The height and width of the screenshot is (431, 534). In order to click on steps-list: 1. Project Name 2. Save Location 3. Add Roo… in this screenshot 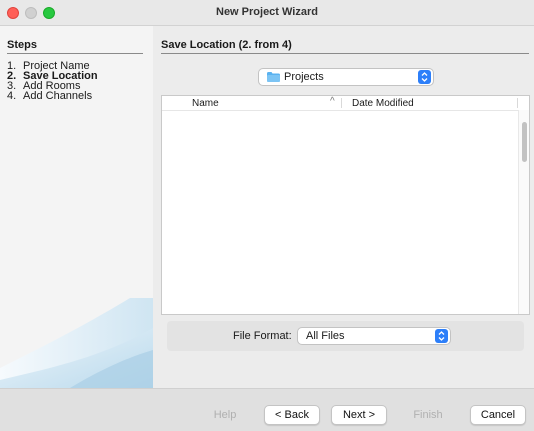, I will do `click(52, 81)`.